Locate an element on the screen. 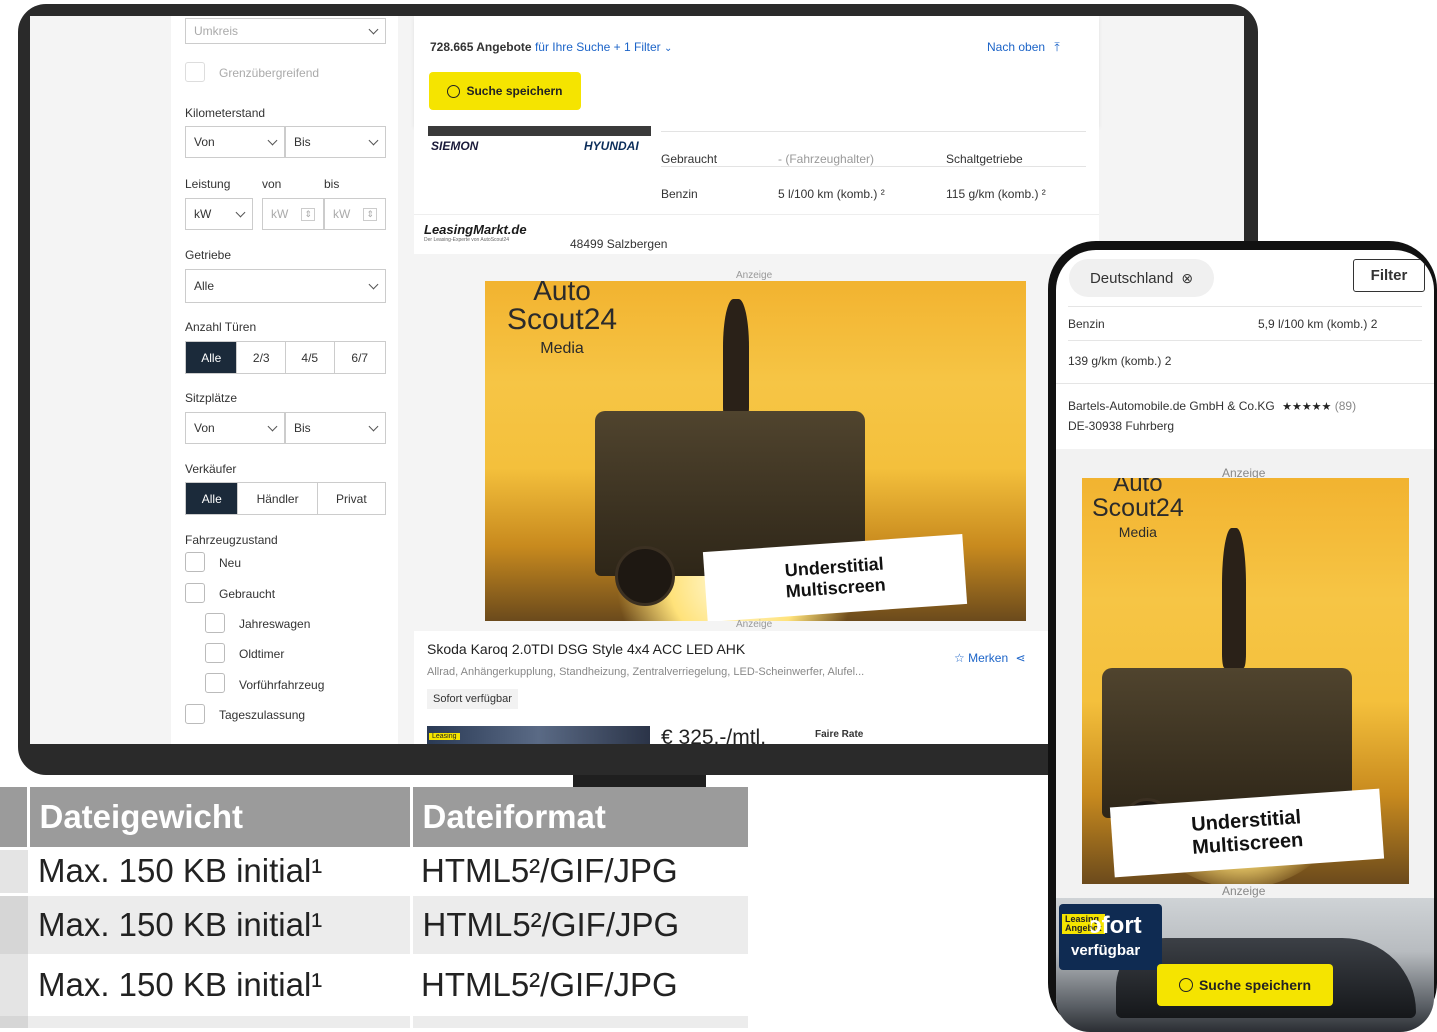 This screenshot has width=1437, height=1032. tueren-option: 6/7 is located at coordinates (360, 357).